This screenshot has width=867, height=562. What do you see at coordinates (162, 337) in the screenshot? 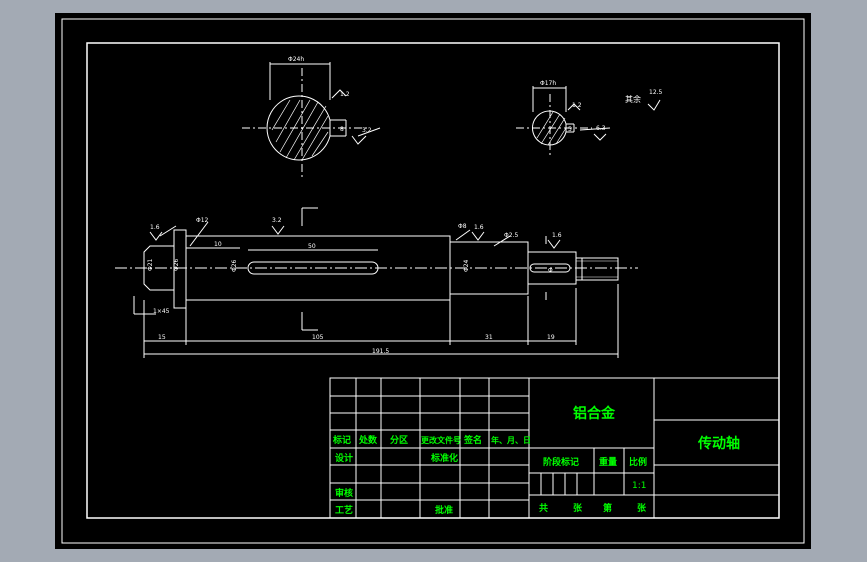
I see `dim-length-left: 15` at bounding box center [162, 337].